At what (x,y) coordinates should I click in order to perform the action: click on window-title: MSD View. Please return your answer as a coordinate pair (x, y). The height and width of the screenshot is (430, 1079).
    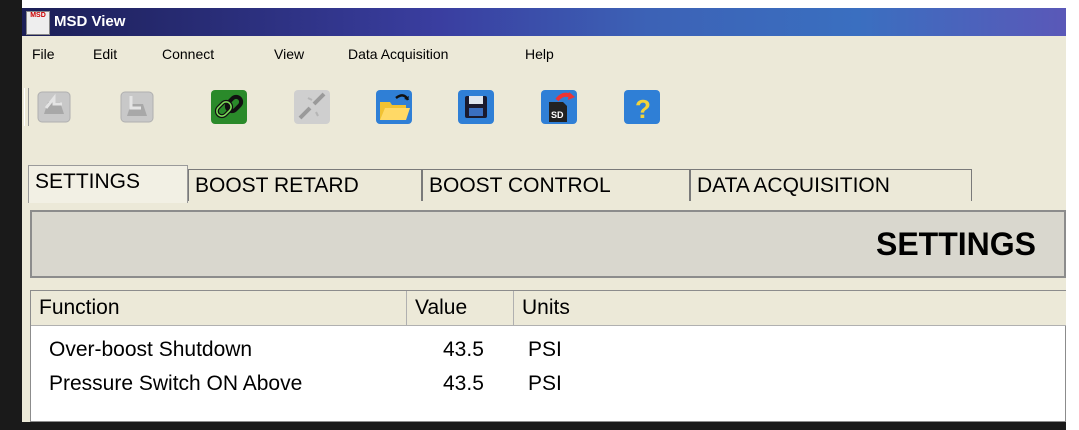
    Looking at the image, I should click on (90, 21).